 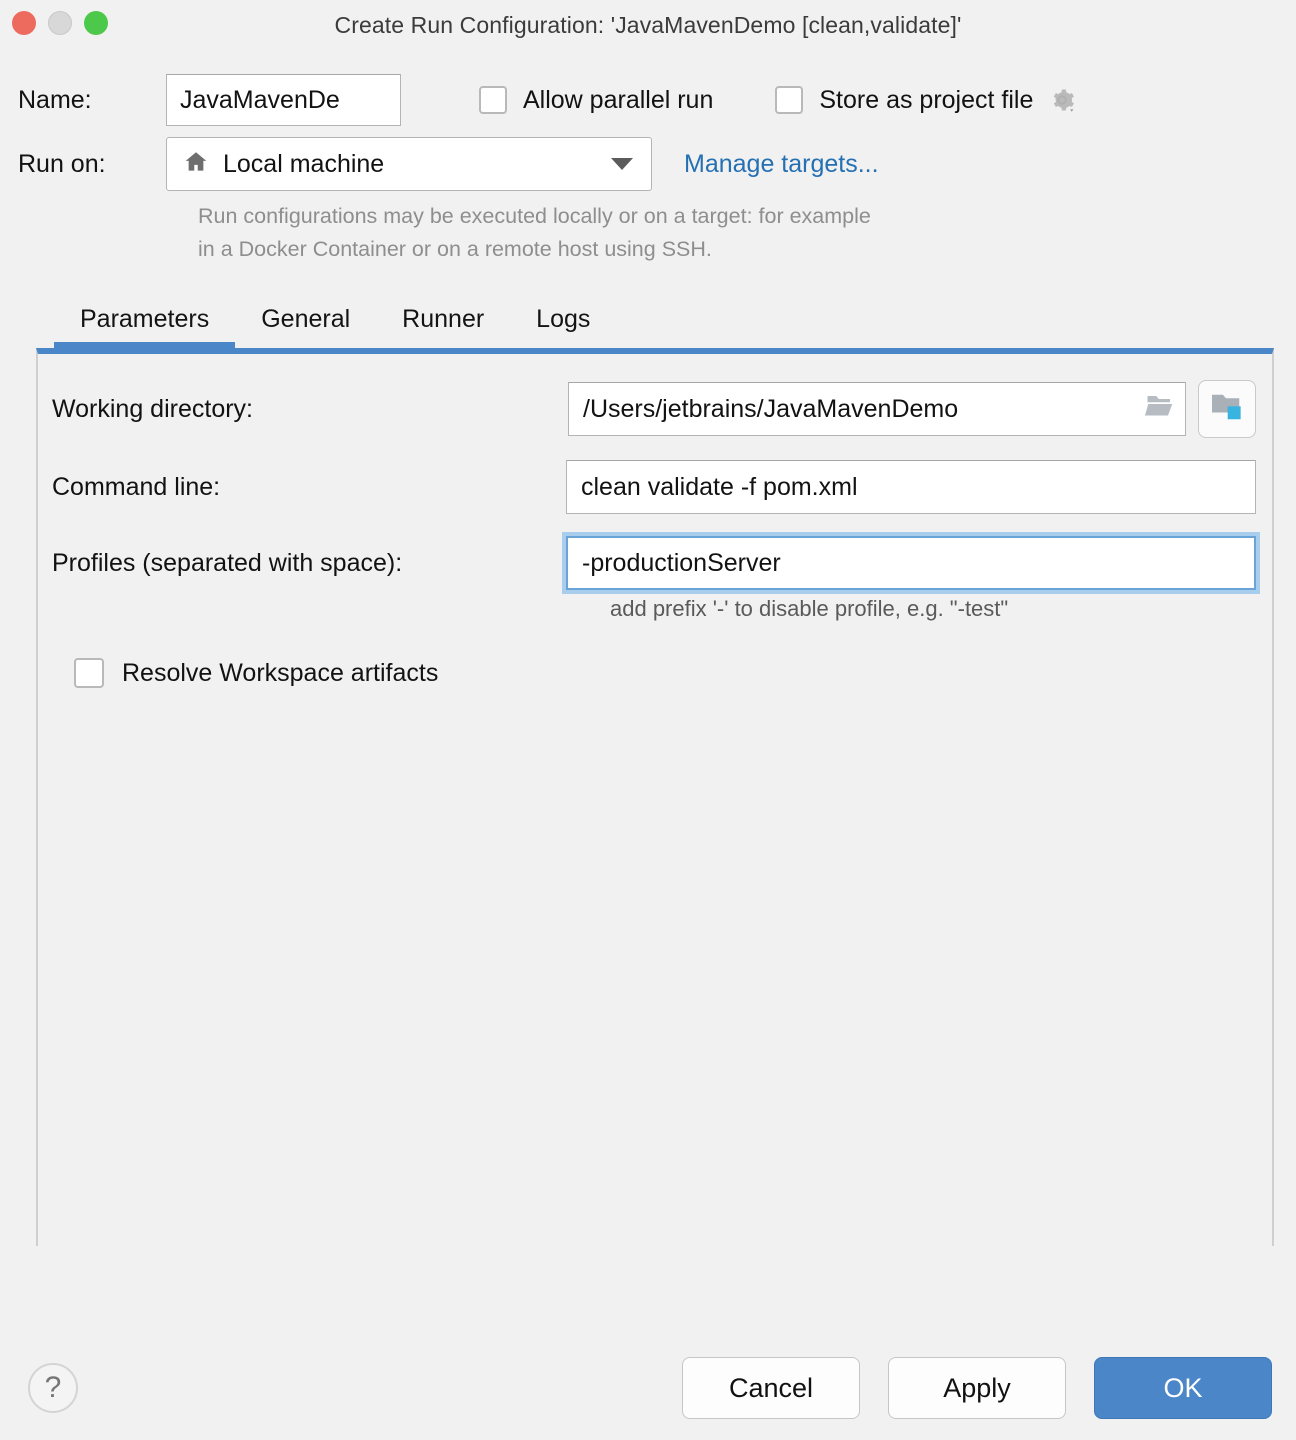 I want to click on window-controls, so click(x=60, y=23).